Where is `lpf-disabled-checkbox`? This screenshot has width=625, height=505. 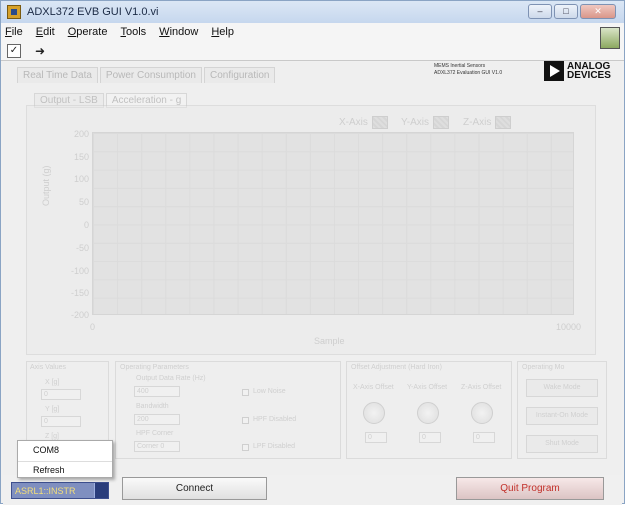 lpf-disabled-checkbox is located at coordinates (245, 447).